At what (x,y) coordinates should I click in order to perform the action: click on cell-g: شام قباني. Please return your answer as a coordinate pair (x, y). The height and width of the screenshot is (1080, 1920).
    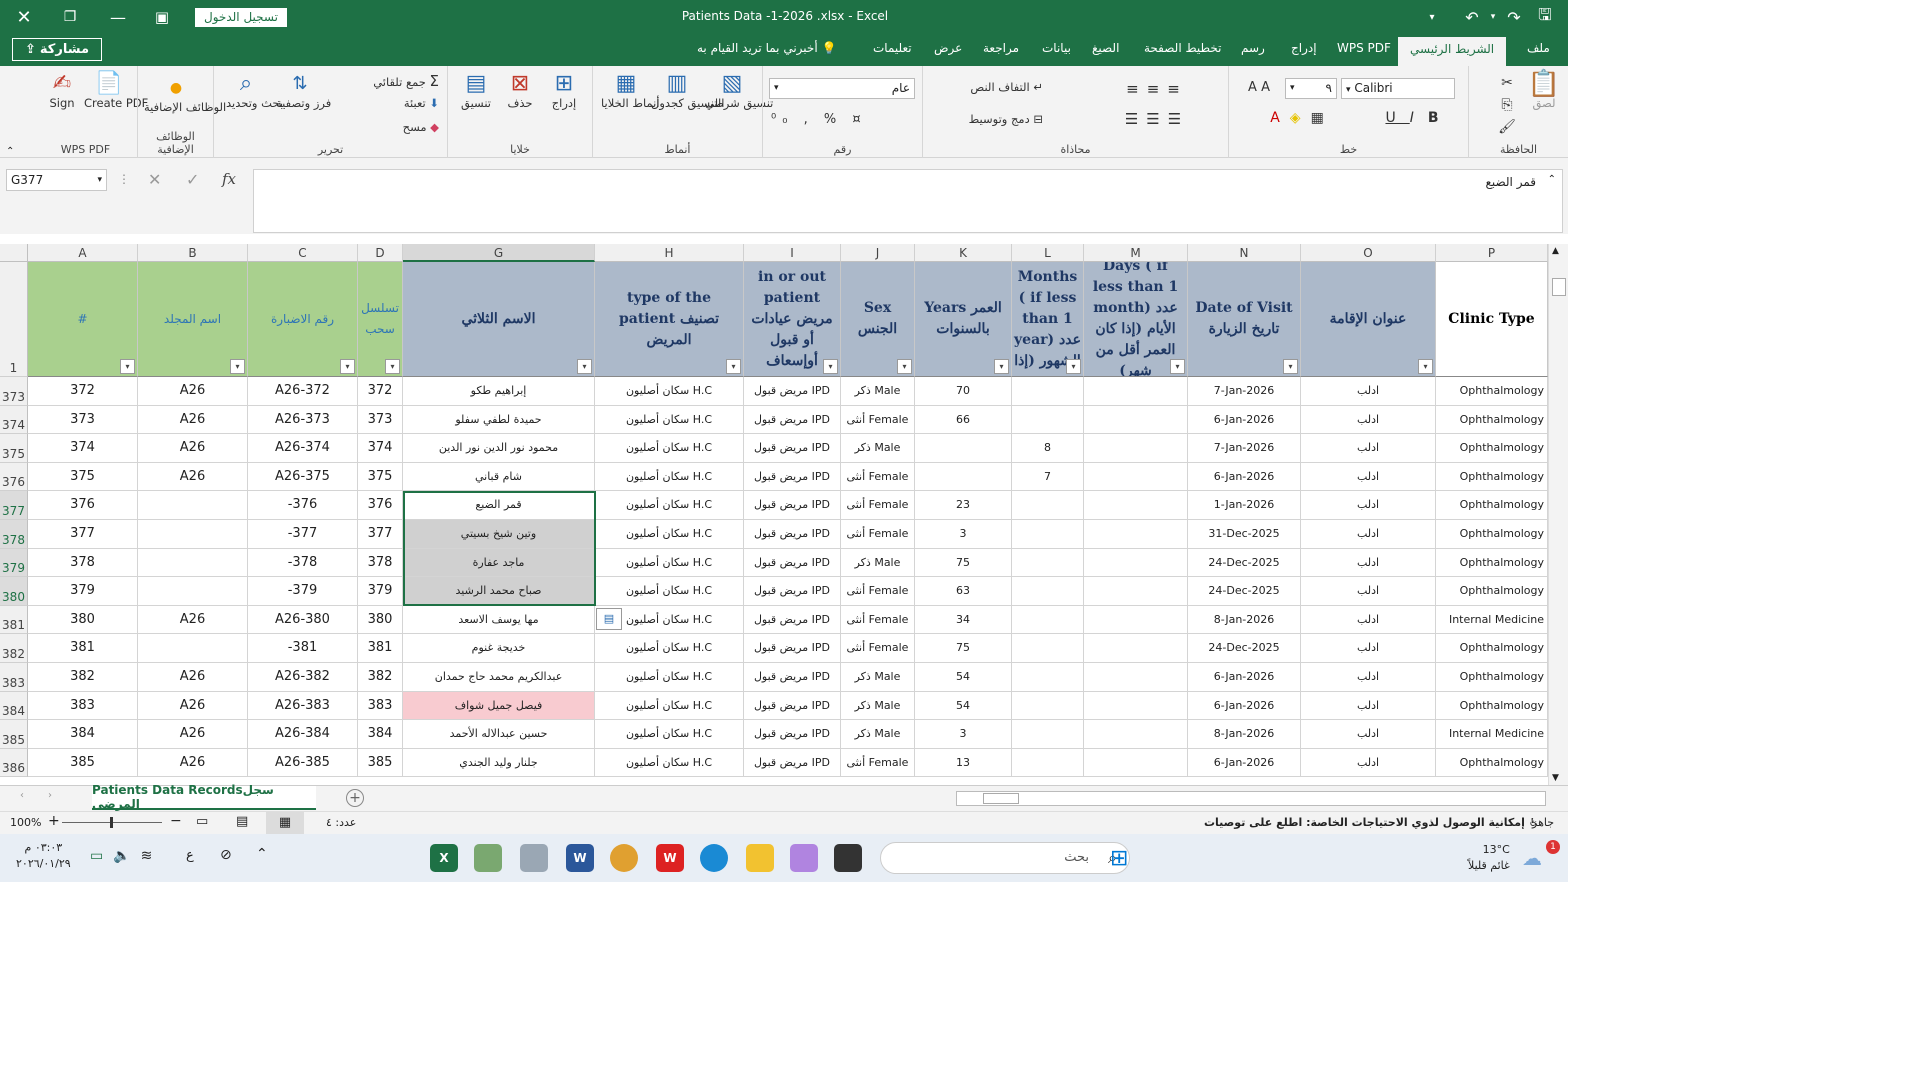
    Looking at the image, I should click on (499, 477).